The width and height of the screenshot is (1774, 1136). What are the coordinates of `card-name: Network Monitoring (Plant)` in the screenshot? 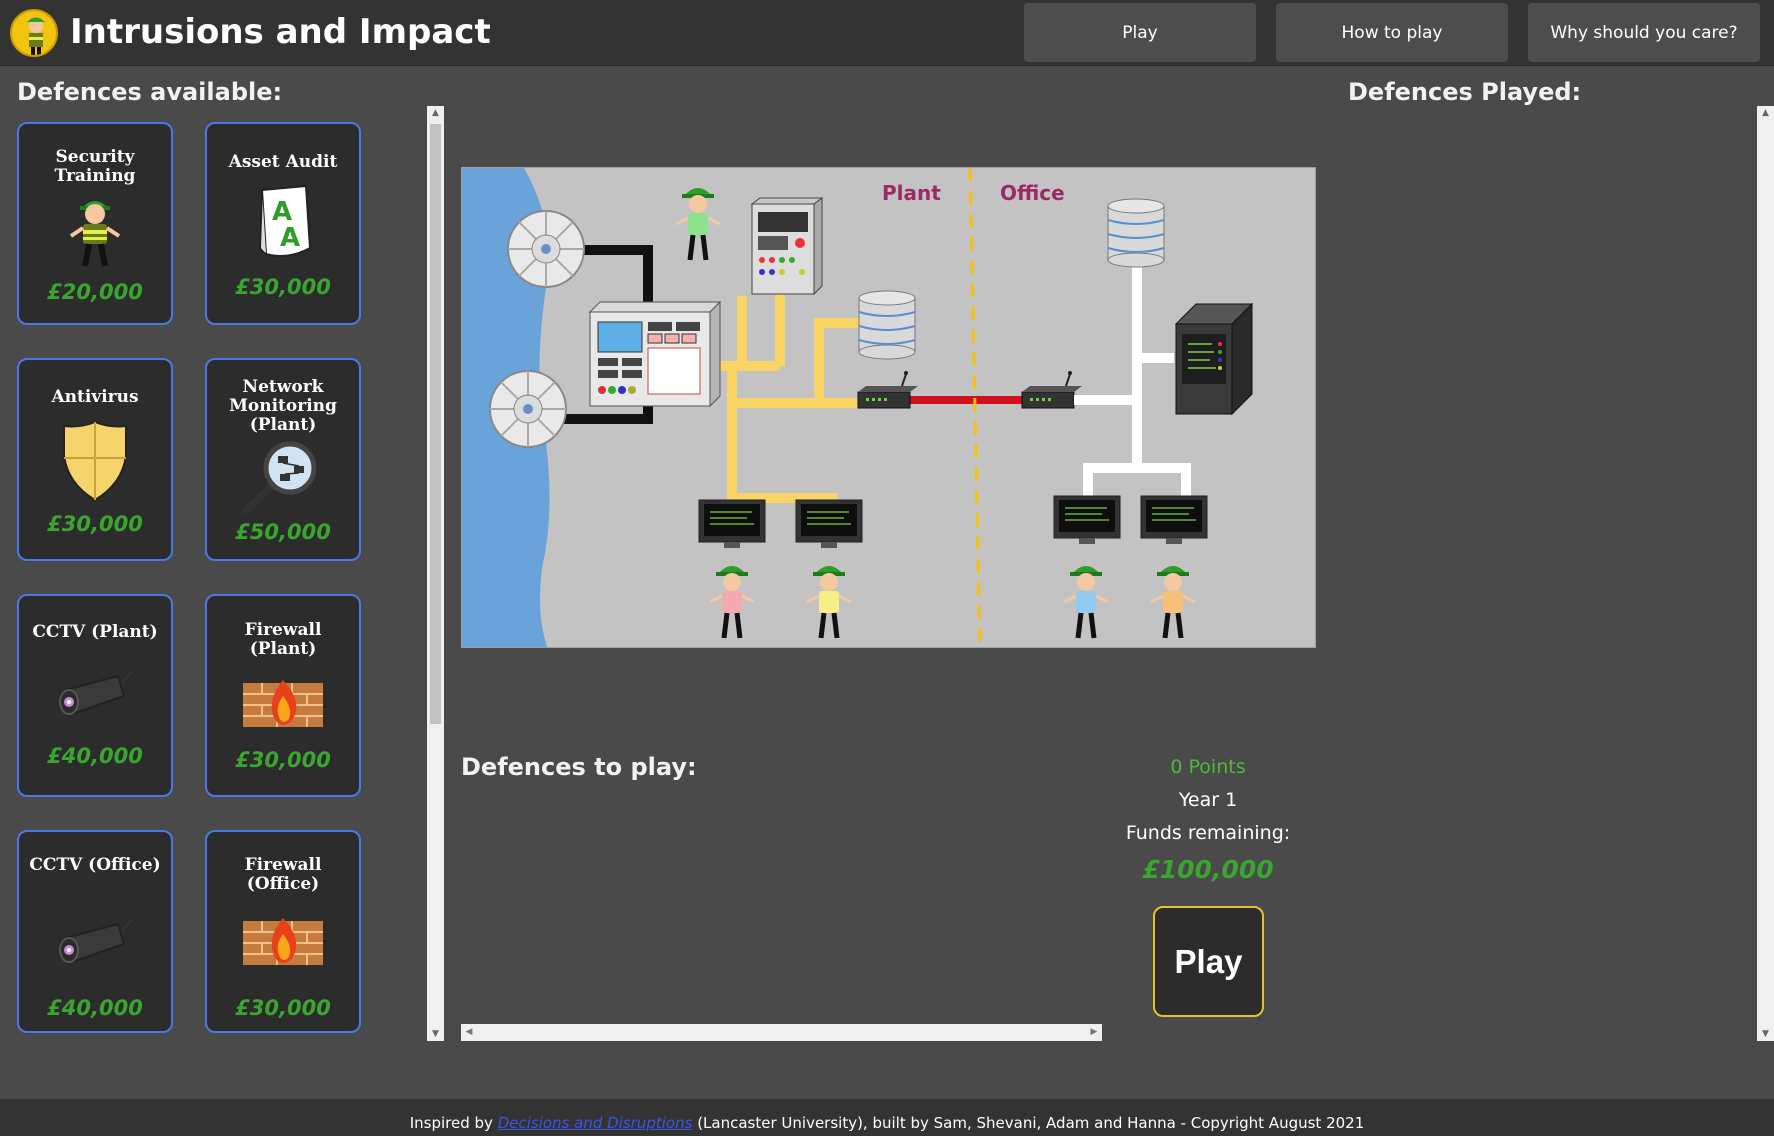 It's located at (283, 406).